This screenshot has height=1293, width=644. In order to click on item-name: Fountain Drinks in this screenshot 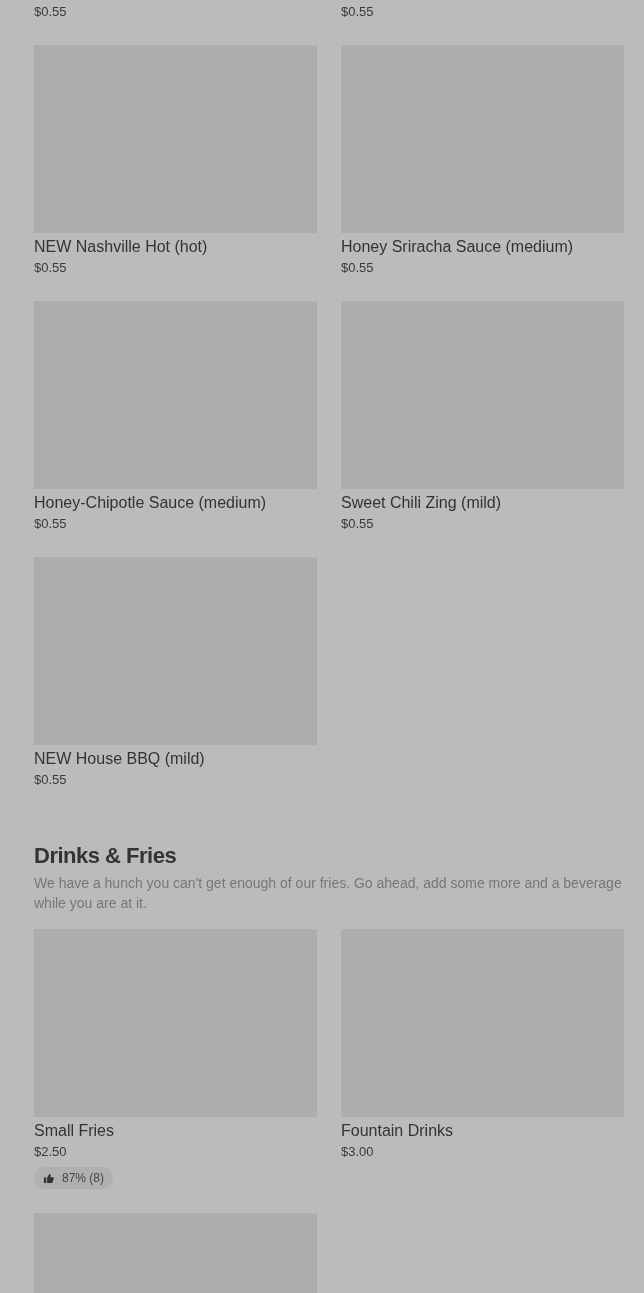, I will do `click(397, 1131)`.